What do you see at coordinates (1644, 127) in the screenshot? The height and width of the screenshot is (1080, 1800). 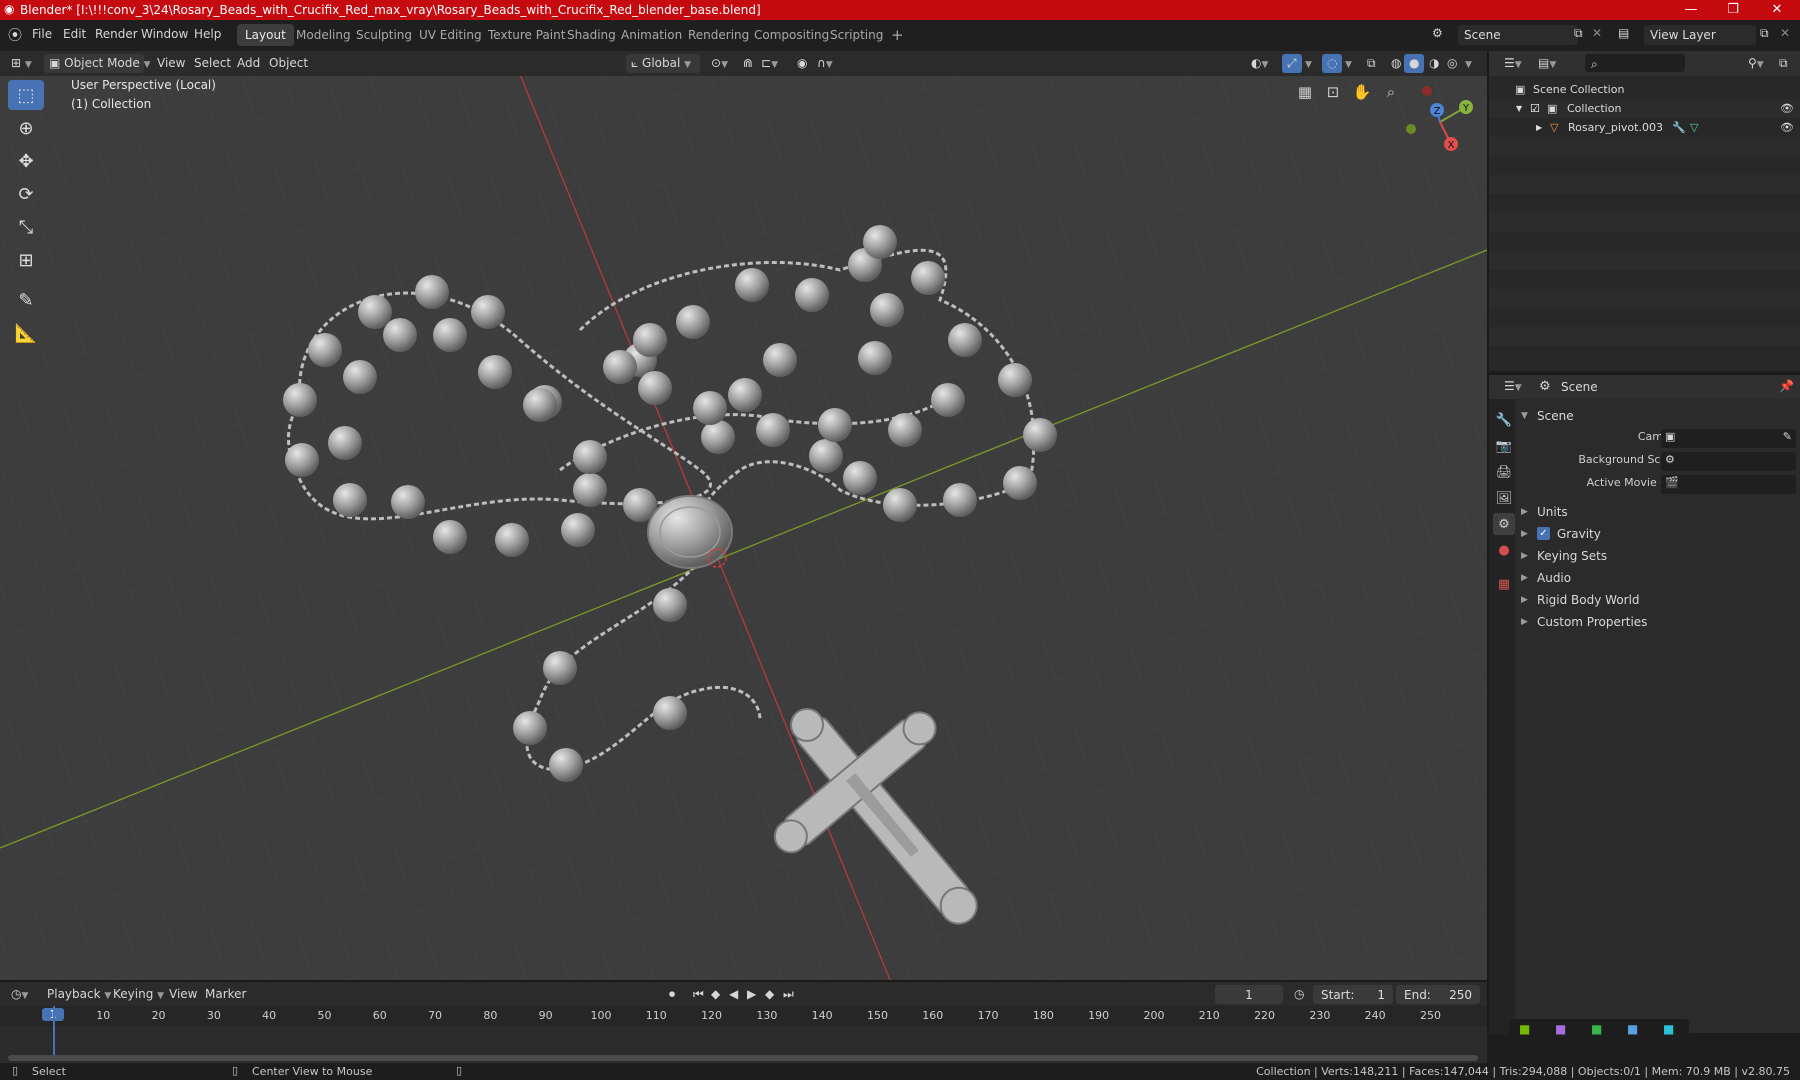 I see `outliner-row-rosary: ▶ ▽ Rosary_pivot.003 🔧 ▽ 👁` at bounding box center [1644, 127].